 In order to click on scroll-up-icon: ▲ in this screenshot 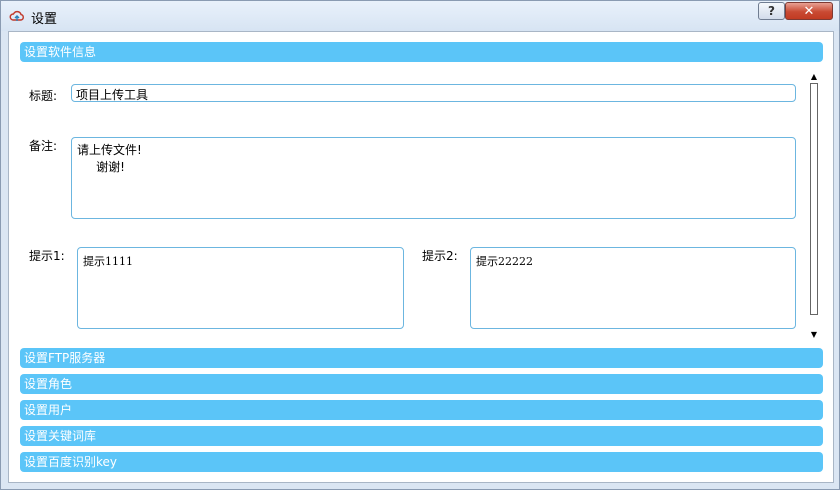, I will do `click(814, 76)`.